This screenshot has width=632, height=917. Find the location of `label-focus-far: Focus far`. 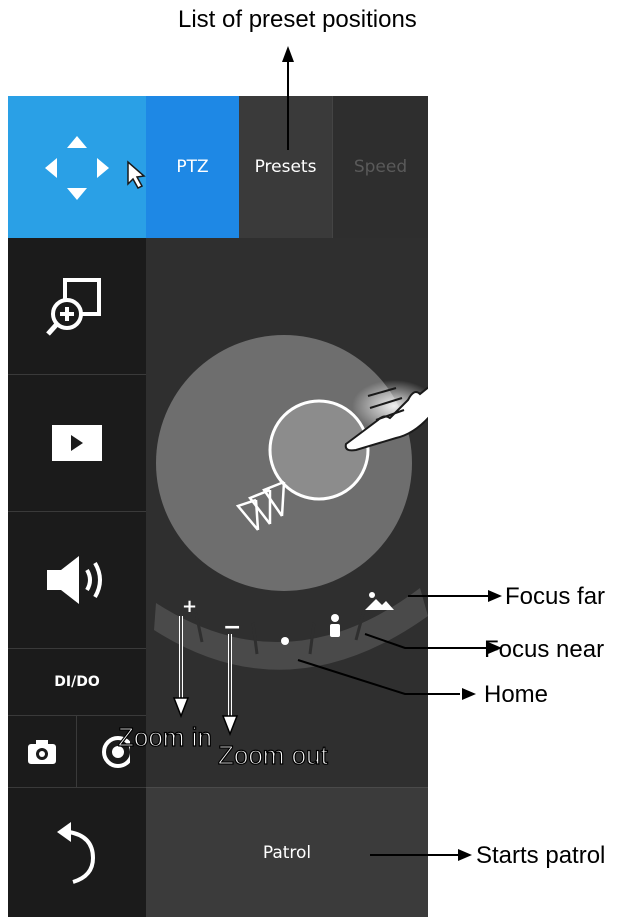

label-focus-far: Focus far is located at coordinates (555, 596).